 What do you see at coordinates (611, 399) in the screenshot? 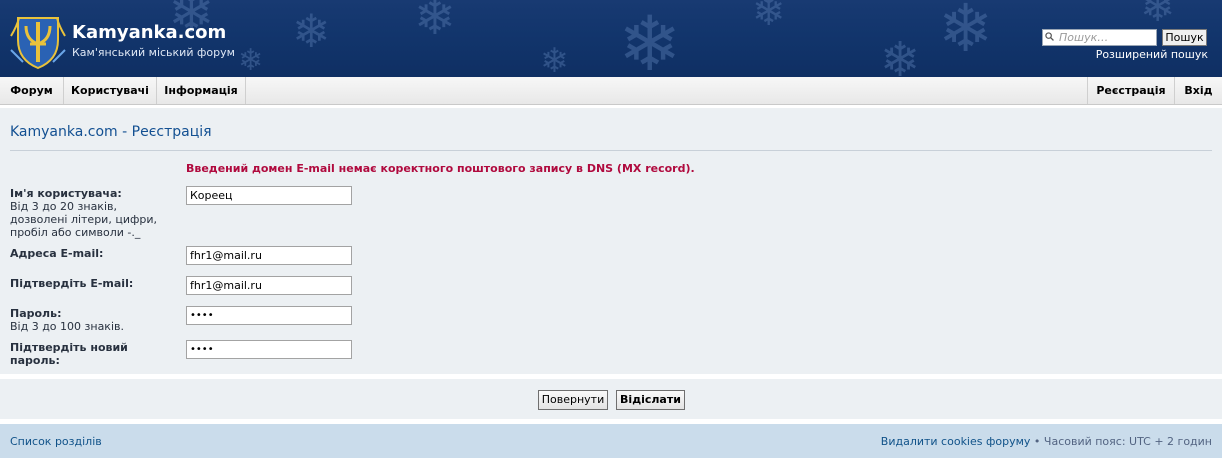
I see `form-actions: Повернути Відіслати` at bounding box center [611, 399].